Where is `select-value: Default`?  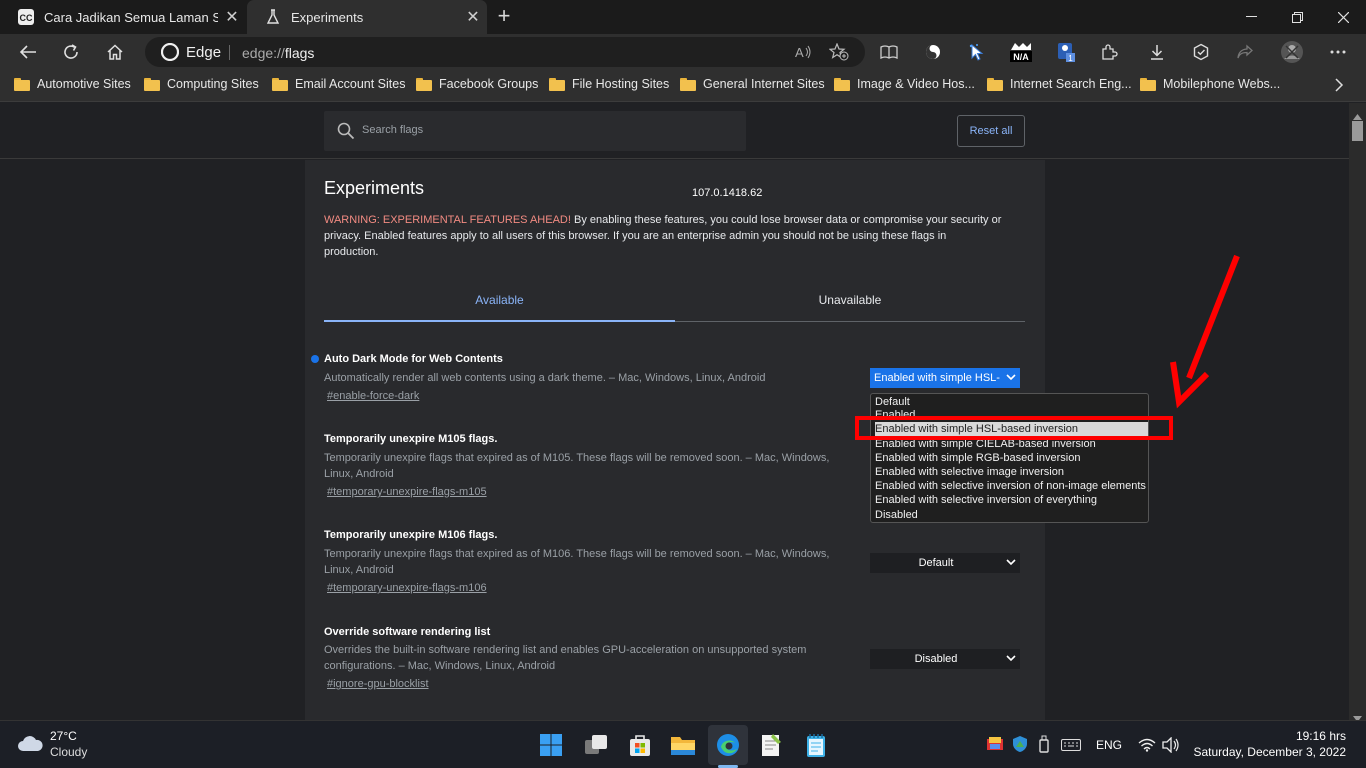
select-value: Default is located at coordinates (936, 563).